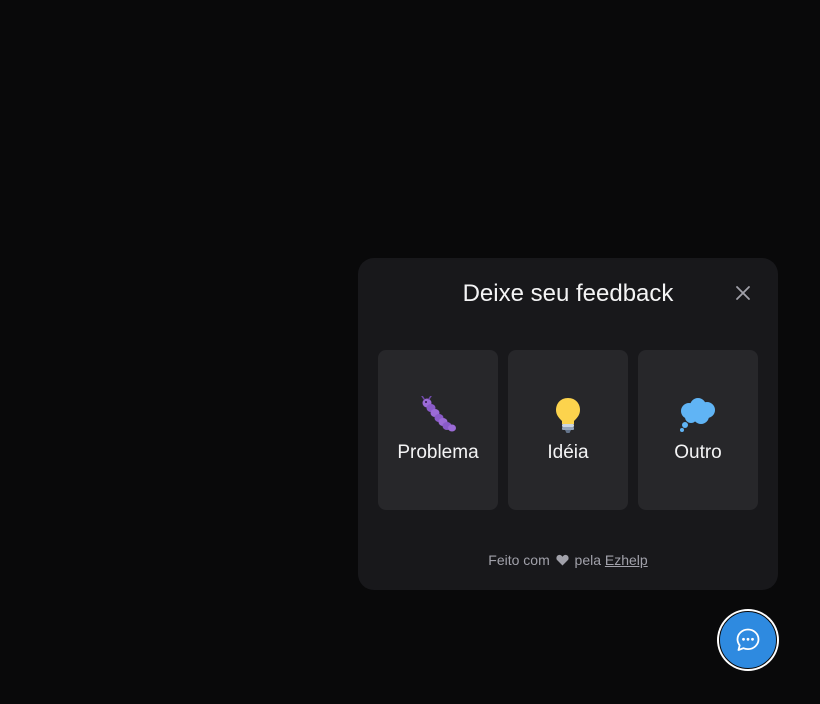 The image size is (820, 704). I want to click on thought-balloon-icon, so click(698, 415).